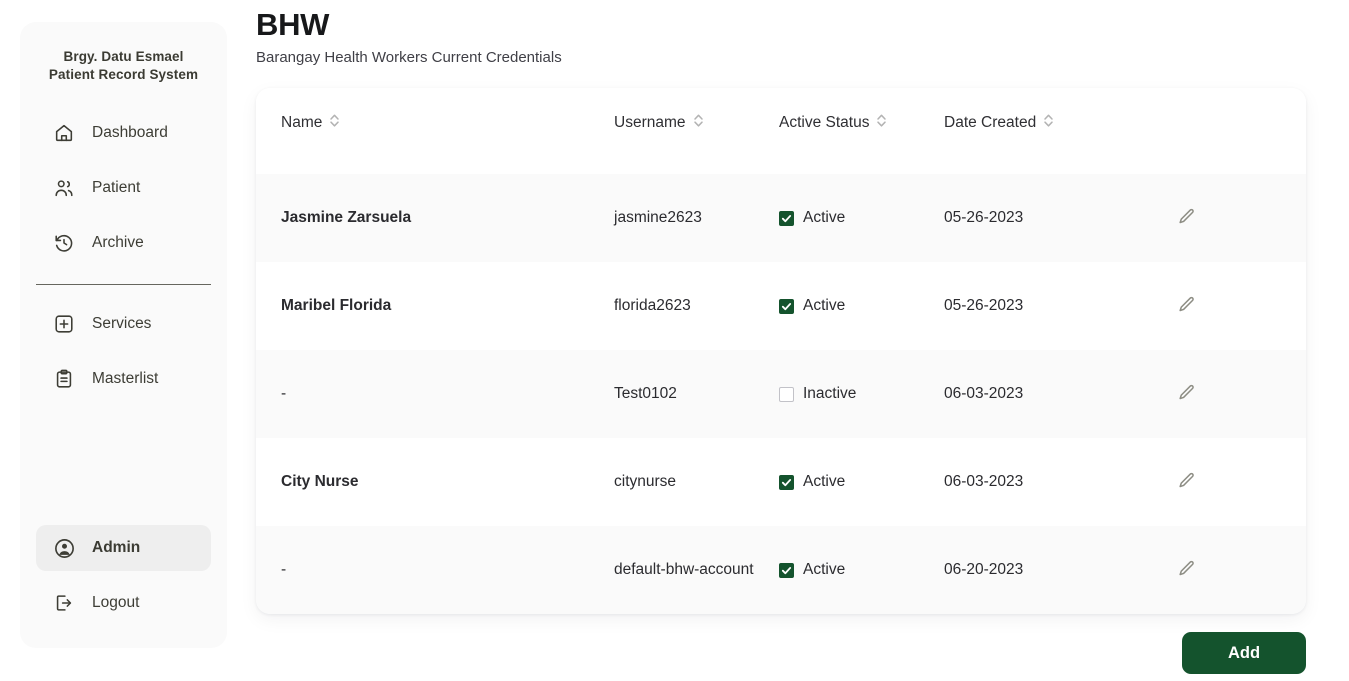  I want to click on table-head: Name Username Active Status Date Created, so click(781, 131).